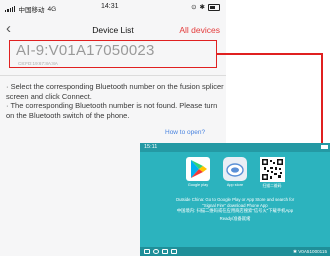  I want to click on settings-icon, so click(156, 251).